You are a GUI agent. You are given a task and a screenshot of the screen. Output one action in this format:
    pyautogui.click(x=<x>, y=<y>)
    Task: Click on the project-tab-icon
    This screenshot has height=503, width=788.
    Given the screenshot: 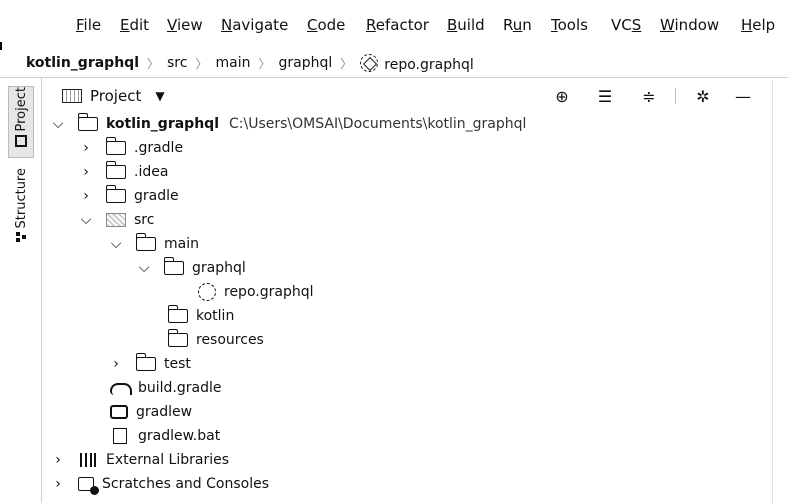 What is the action you would take?
    pyautogui.click(x=21, y=141)
    